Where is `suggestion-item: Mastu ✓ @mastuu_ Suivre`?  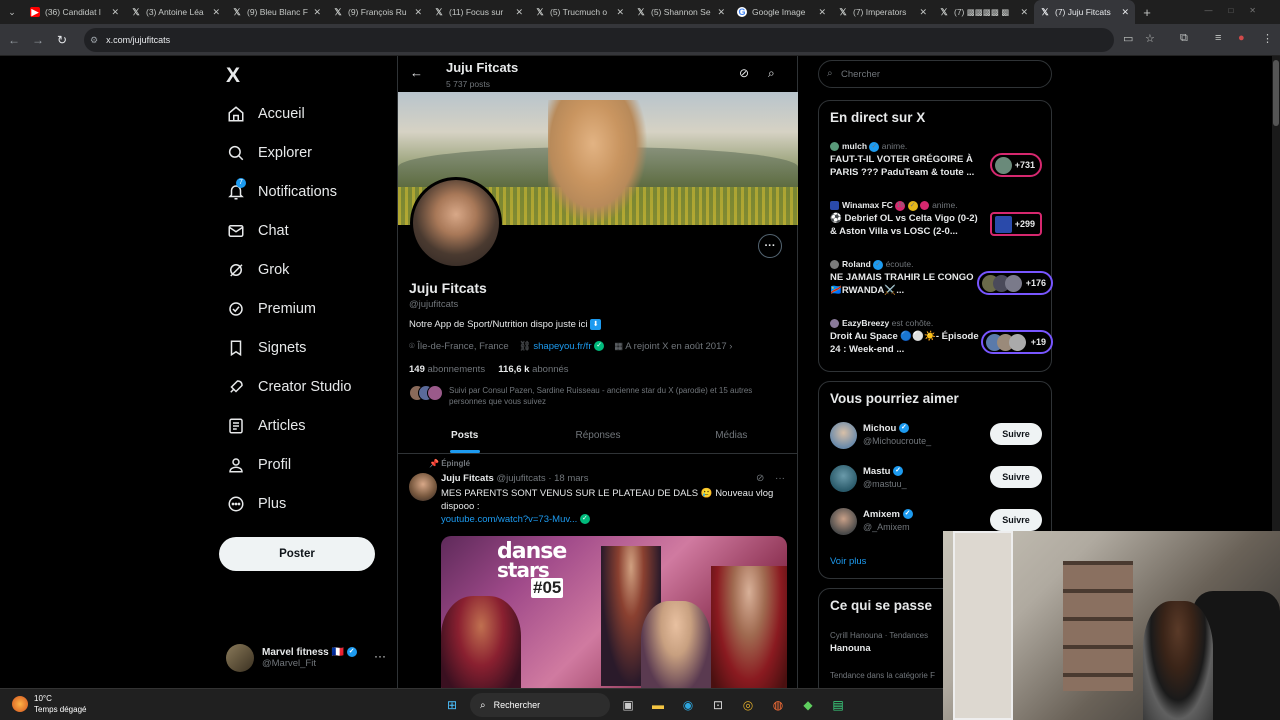 suggestion-item: Mastu ✓ @mastuu_ Suivre is located at coordinates (937, 481).